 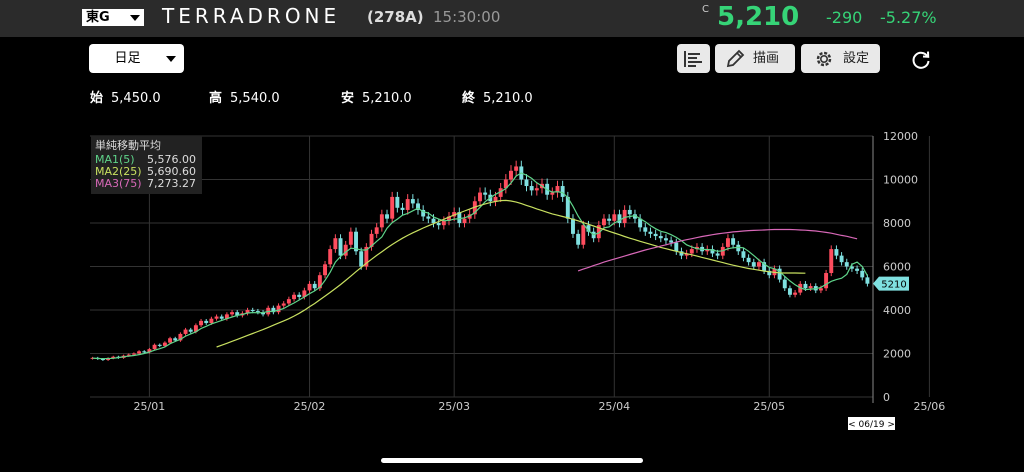 I want to click on legend-title: 単純移動平均, so click(x=128, y=145).